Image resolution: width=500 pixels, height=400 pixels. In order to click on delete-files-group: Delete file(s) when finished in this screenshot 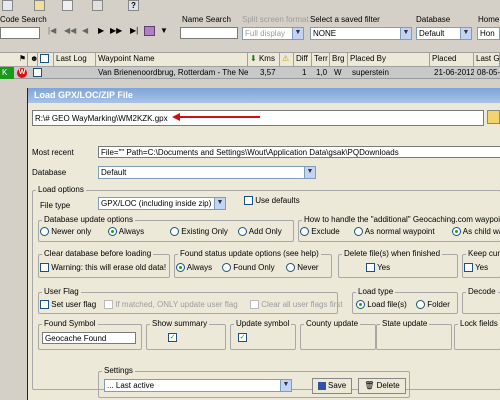, I will do `click(398, 263)`.